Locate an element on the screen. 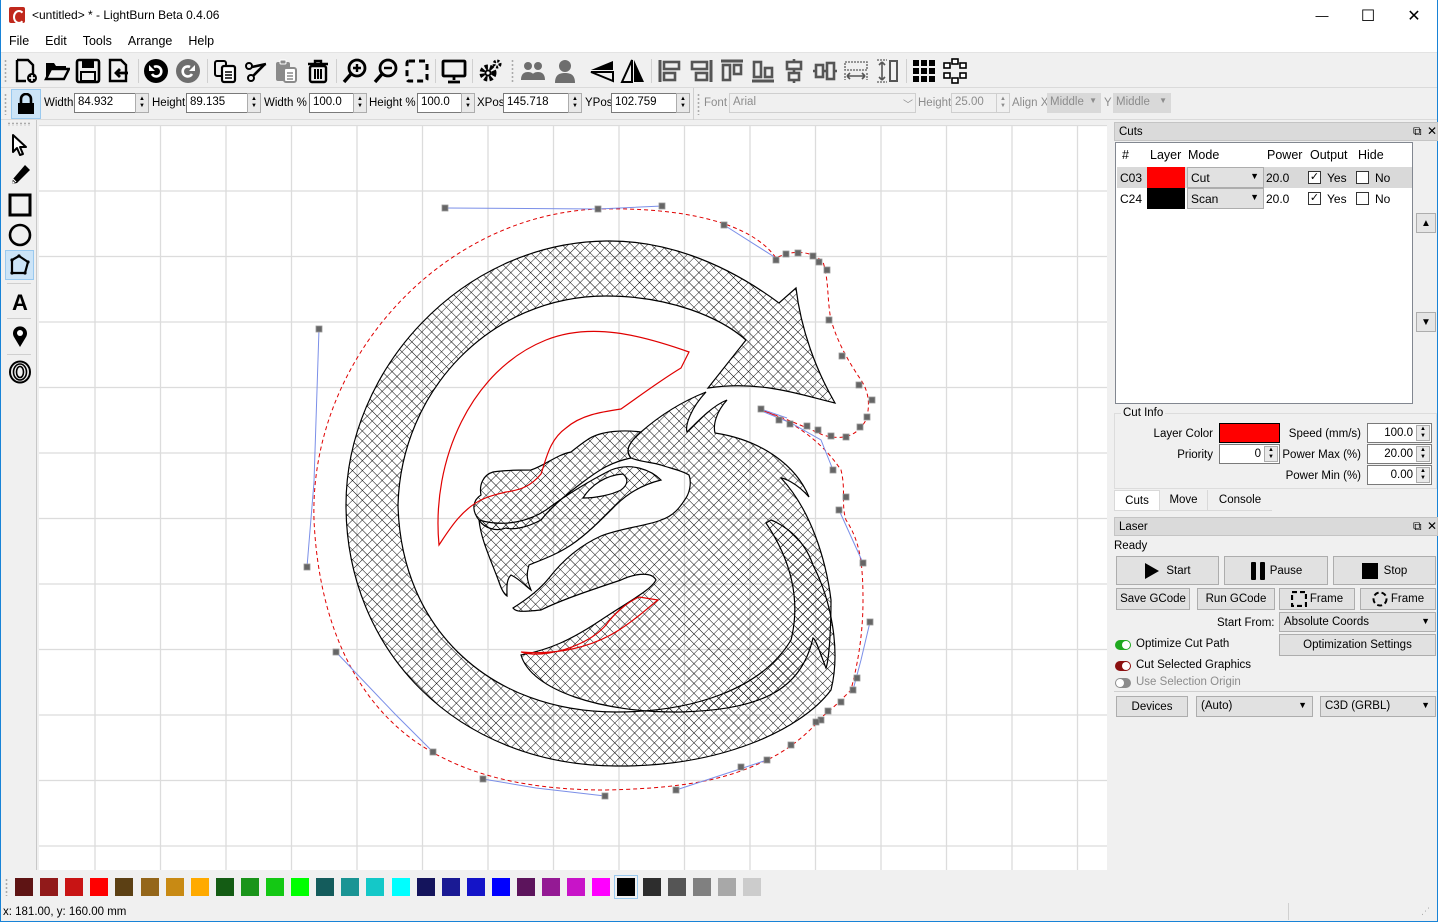 This screenshot has height=922, width=1438. width-spinner: ▲ ▼ is located at coordinates (142, 103).